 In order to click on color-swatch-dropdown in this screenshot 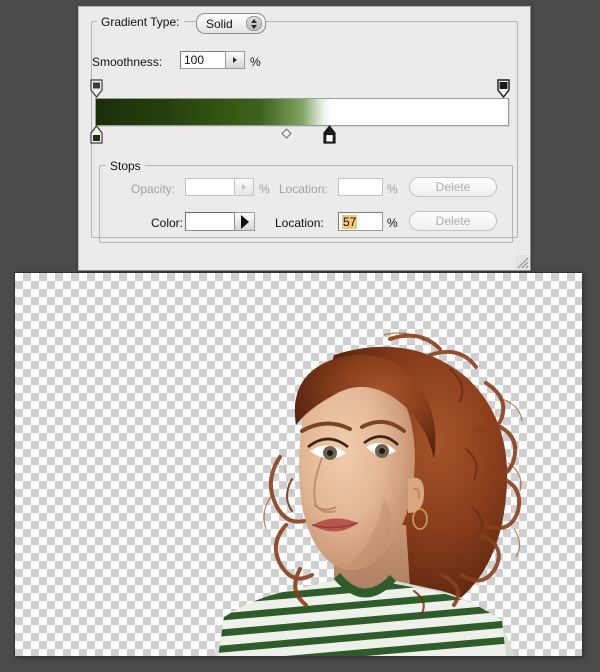, I will do `click(245, 221)`.